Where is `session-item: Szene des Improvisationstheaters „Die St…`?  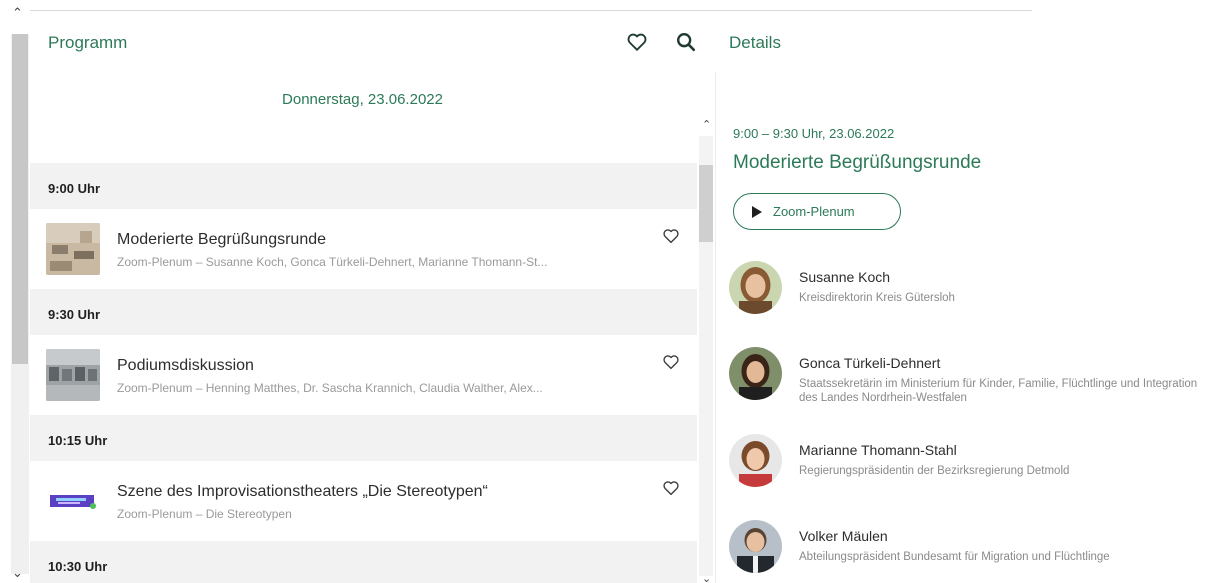
session-item: Szene des Improvisationstheaters „Die St… is located at coordinates (363, 501).